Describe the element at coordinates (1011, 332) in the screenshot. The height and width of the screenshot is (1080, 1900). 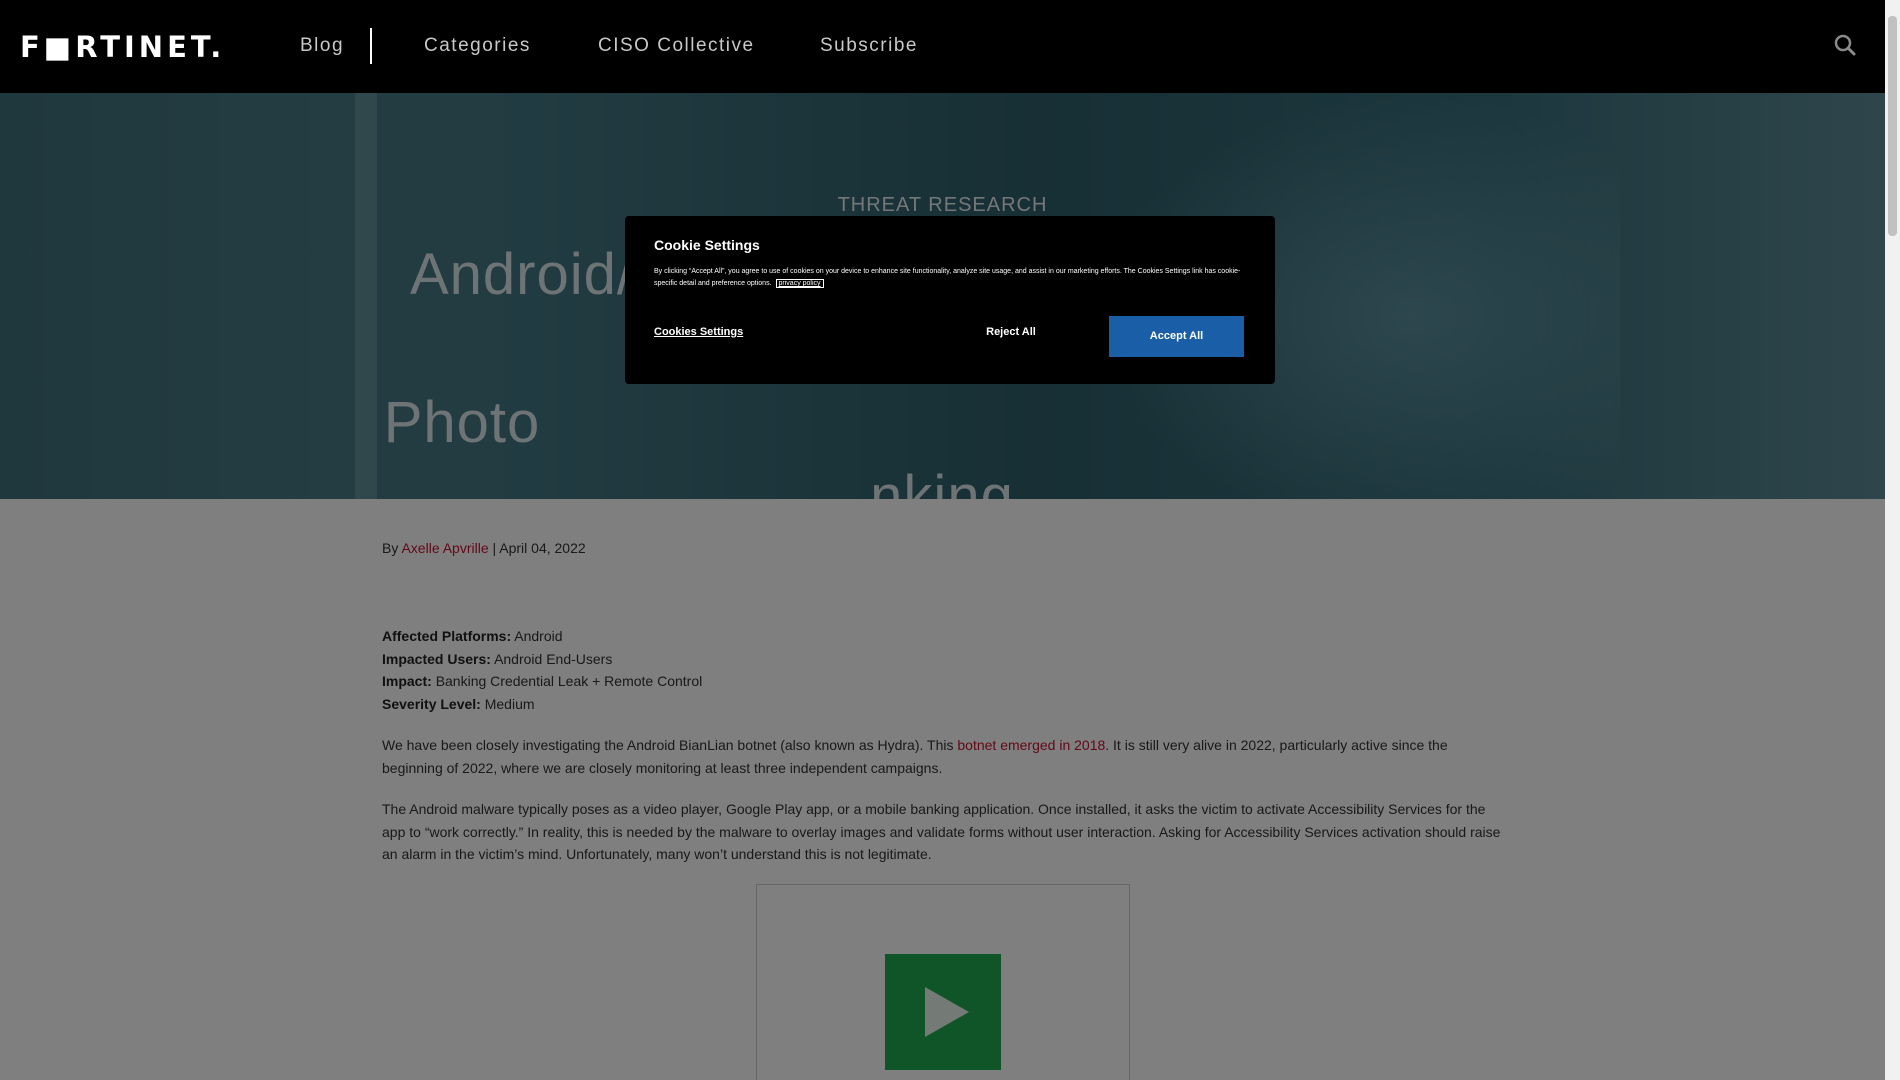
I see `reject-all-button: Reject All` at that location.